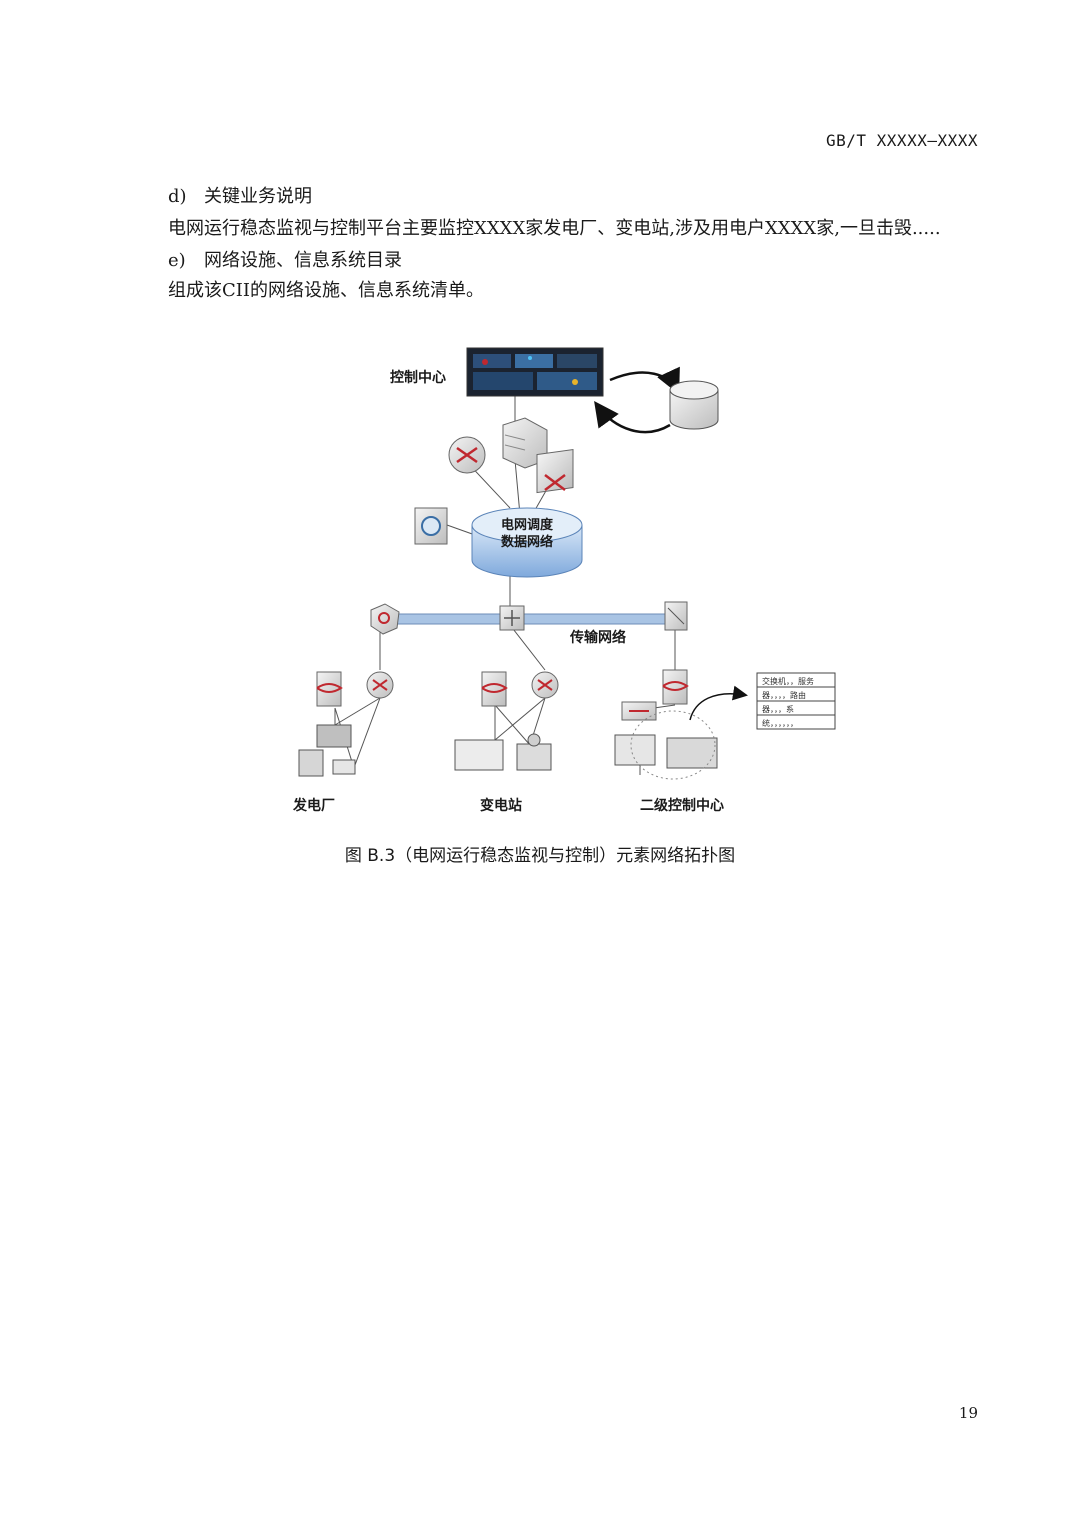 The width and height of the screenshot is (1080, 1527). What do you see at coordinates (327, 750) in the screenshot?
I see `plant-device-icon` at bounding box center [327, 750].